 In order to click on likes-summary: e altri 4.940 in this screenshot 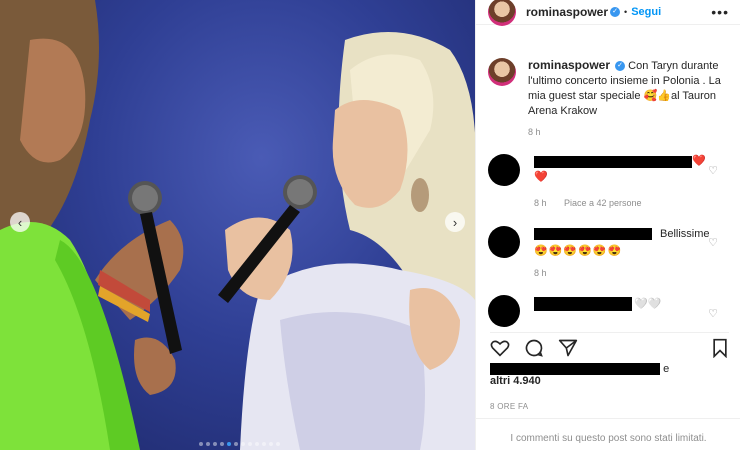, I will do `click(579, 375)`.